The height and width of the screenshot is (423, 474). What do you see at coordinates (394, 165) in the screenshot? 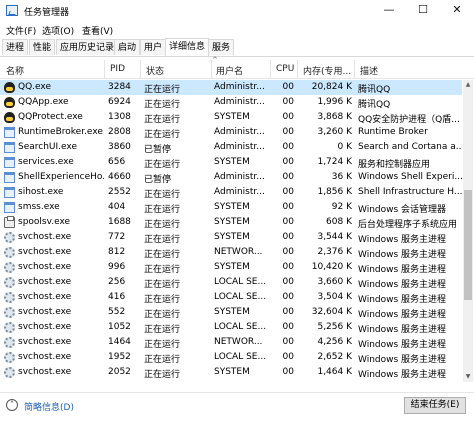
I see `process-description: 服务和控制器应用` at bounding box center [394, 165].